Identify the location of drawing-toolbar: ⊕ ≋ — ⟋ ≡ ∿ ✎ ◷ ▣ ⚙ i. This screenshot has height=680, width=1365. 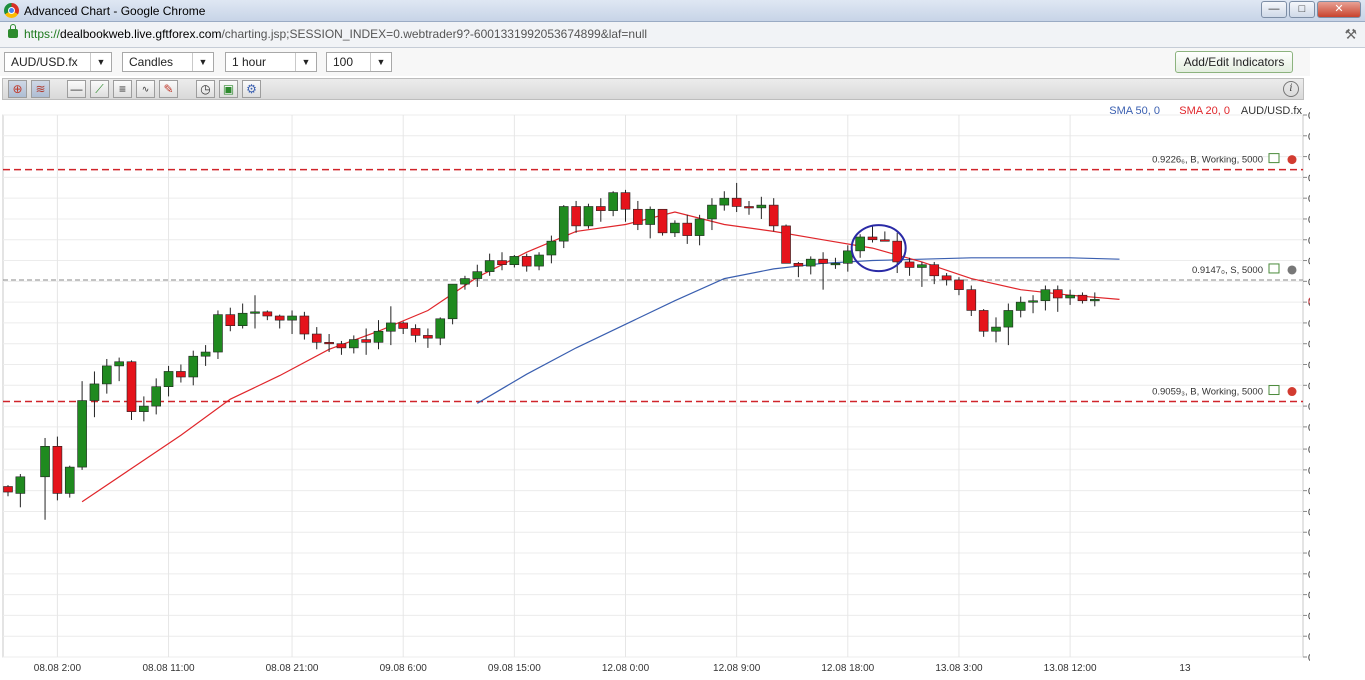
(653, 89).